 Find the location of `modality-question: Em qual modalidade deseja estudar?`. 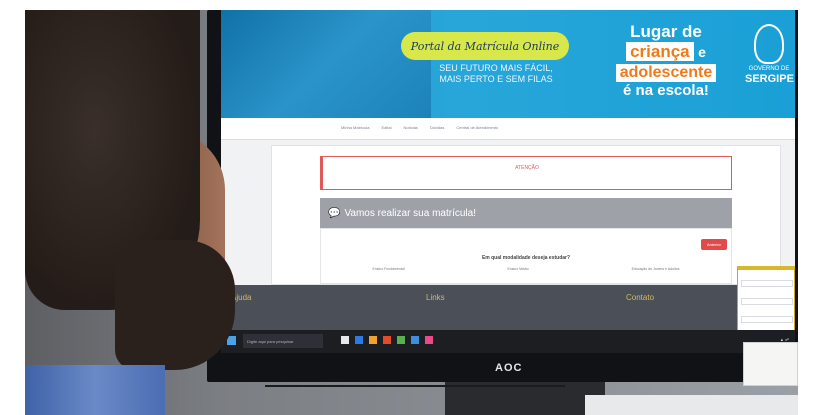

modality-question: Em qual modalidade deseja estudar? is located at coordinates (526, 258).